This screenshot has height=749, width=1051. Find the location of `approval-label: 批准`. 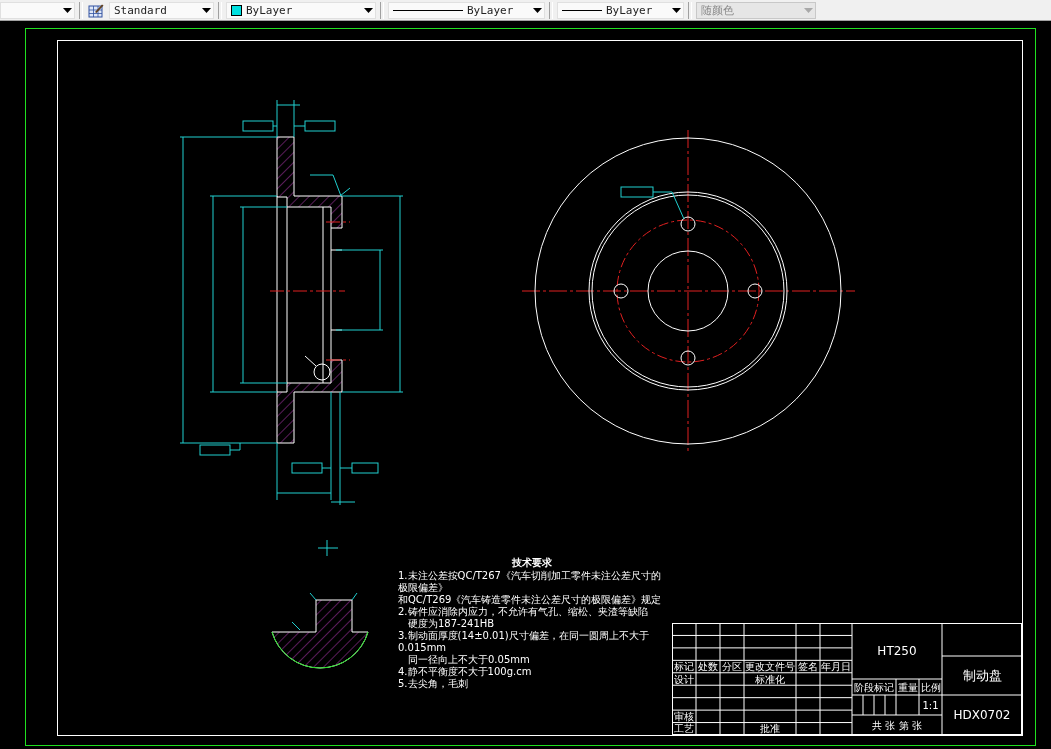

approval-label: 批准 is located at coordinates (770, 729).